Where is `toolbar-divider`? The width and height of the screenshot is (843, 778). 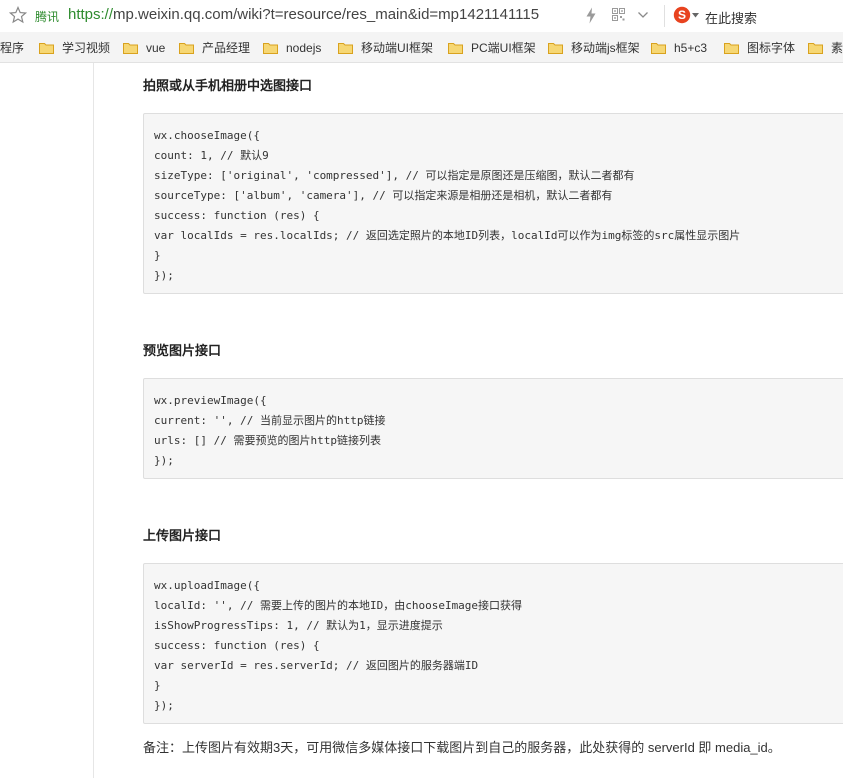 toolbar-divider is located at coordinates (664, 16).